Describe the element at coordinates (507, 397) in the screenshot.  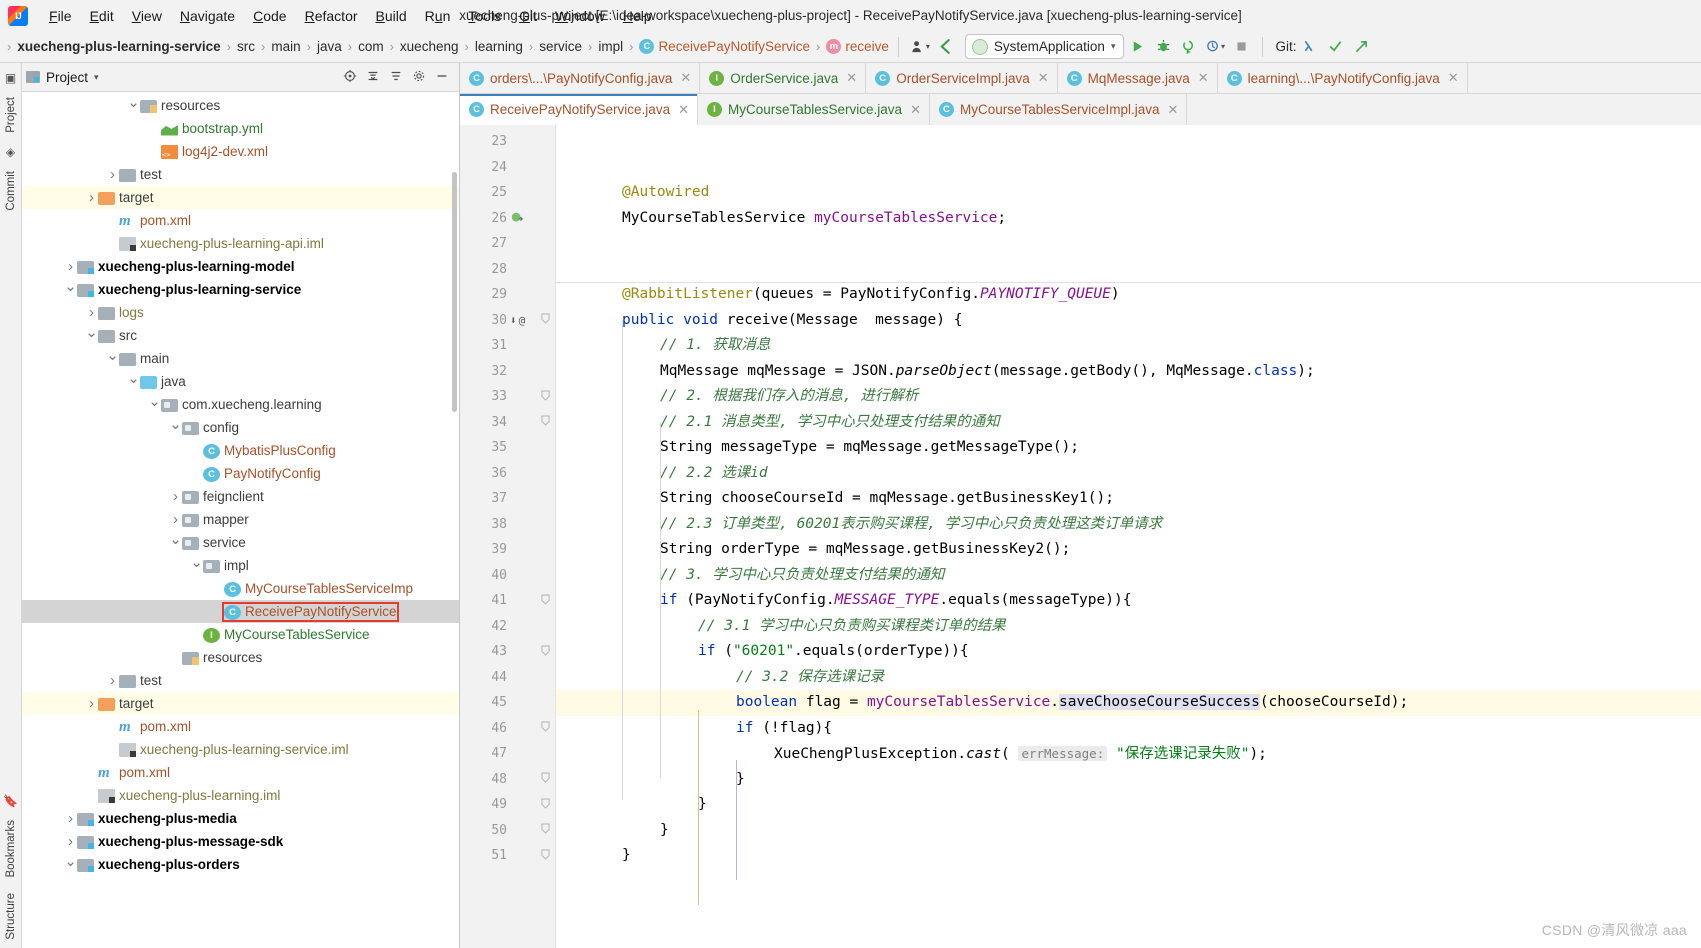
I see `gutter-line: 33` at that location.